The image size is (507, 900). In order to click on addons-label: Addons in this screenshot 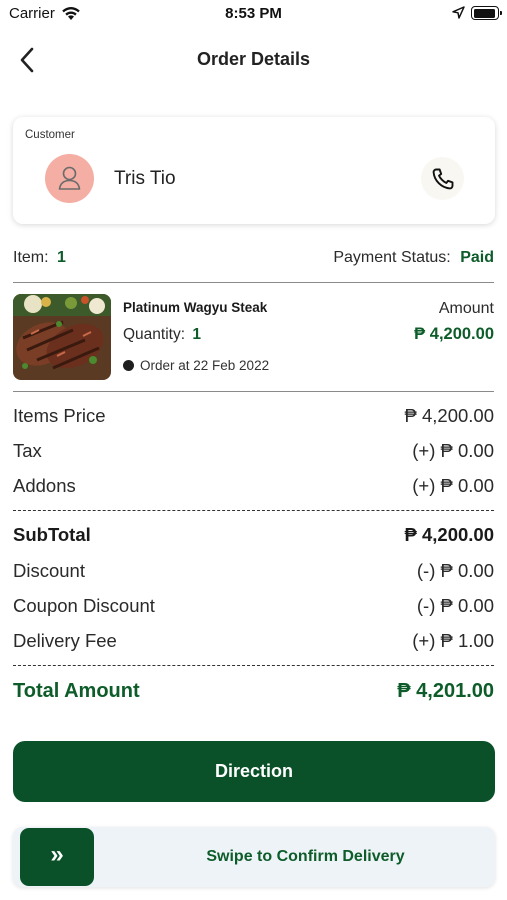, I will do `click(44, 485)`.